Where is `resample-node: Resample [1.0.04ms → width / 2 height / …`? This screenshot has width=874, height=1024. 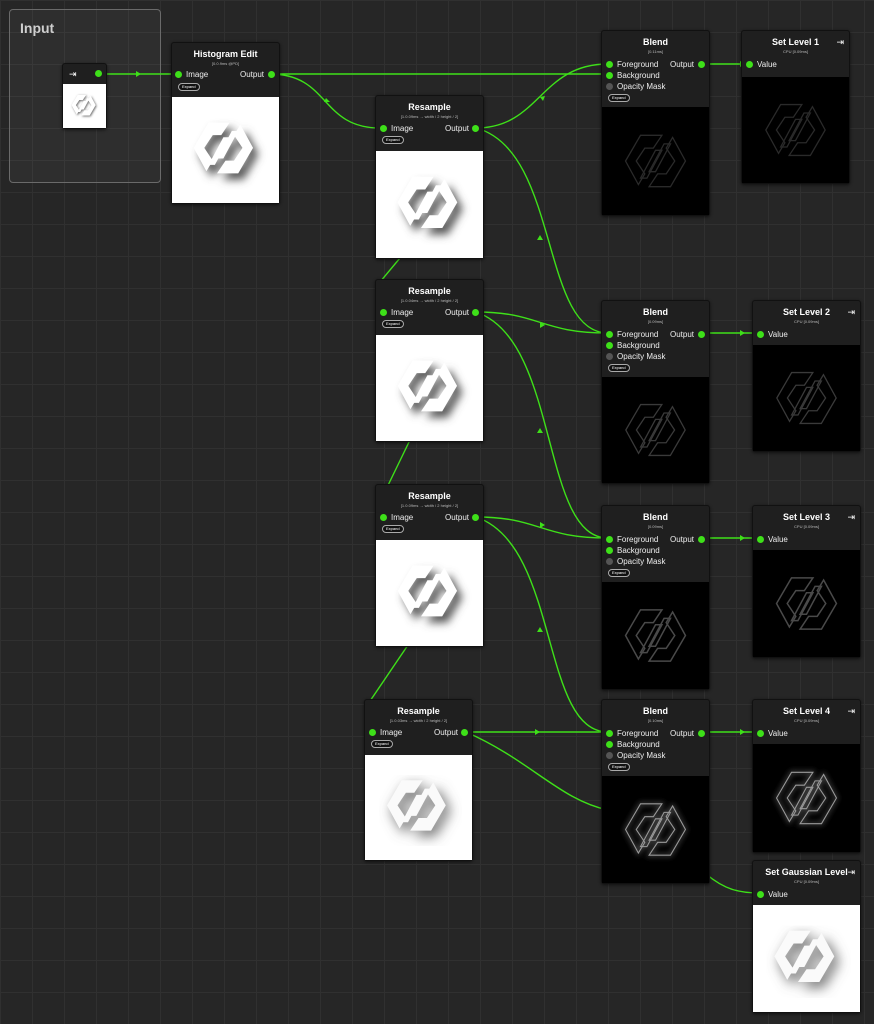 resample-node: Resample [1.0.04ms → width / 2 height / … is located at coordinates (429, 360).